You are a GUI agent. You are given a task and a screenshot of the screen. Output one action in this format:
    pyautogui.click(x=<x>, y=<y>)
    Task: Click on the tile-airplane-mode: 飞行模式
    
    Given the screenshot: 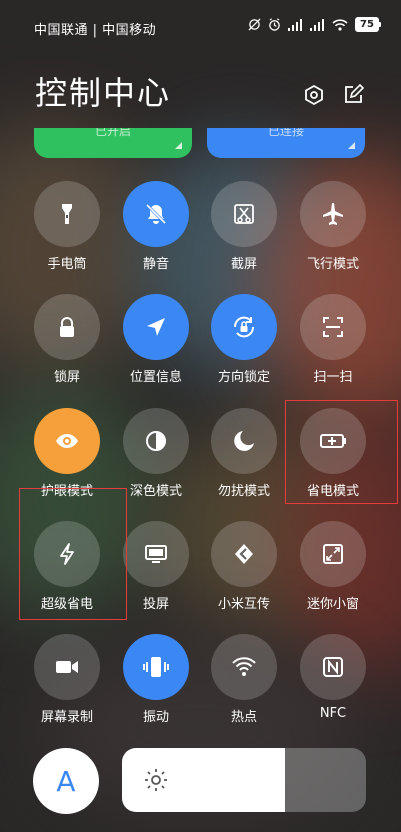 What is the action you would take?
    pyautogui.click(x=333, y=231)
    